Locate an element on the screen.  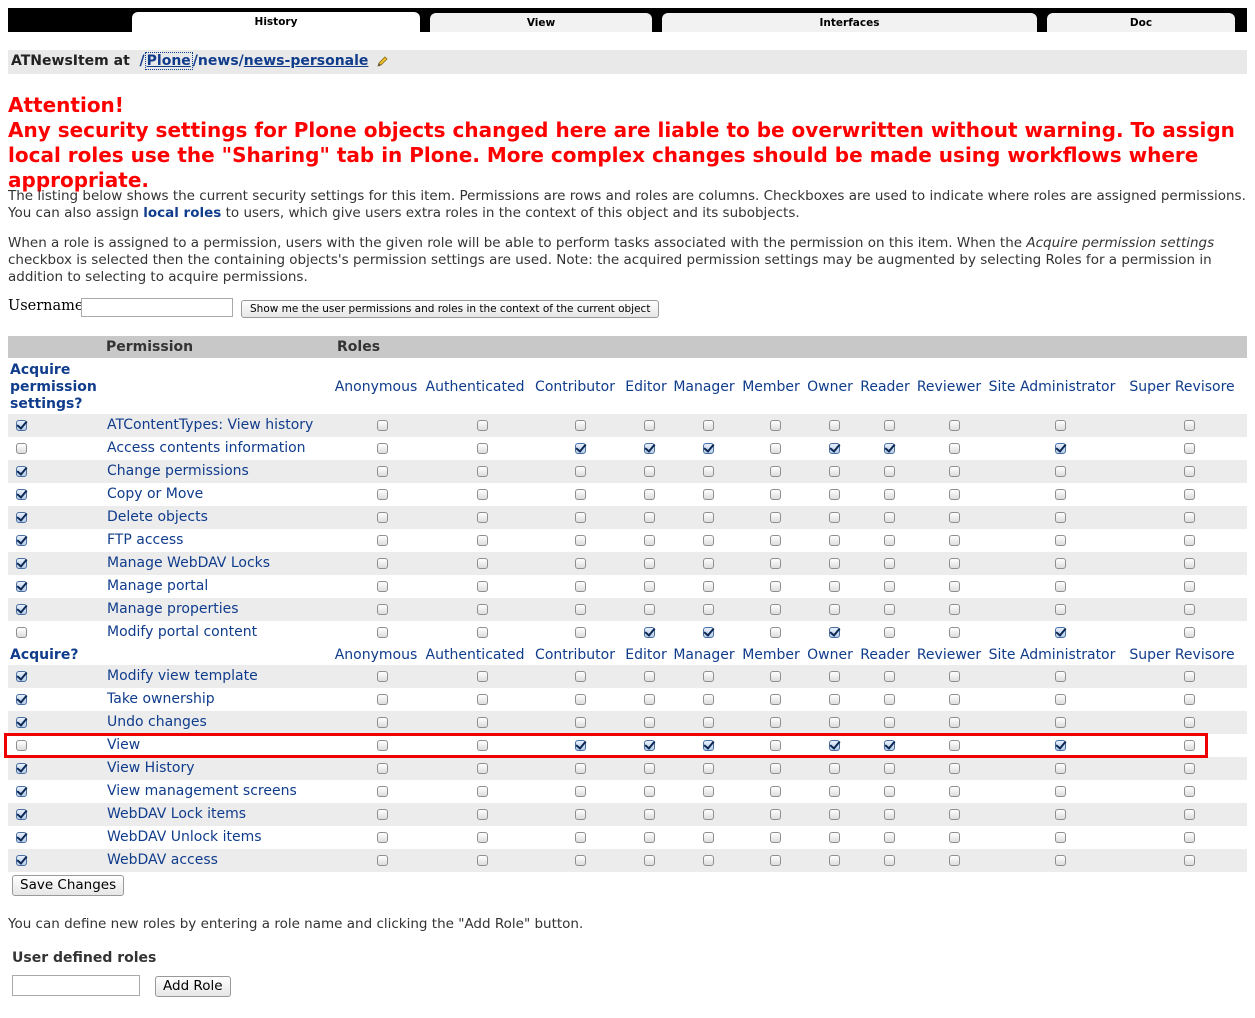
permission-link: Take ownership is located at coordinates (161, 699).